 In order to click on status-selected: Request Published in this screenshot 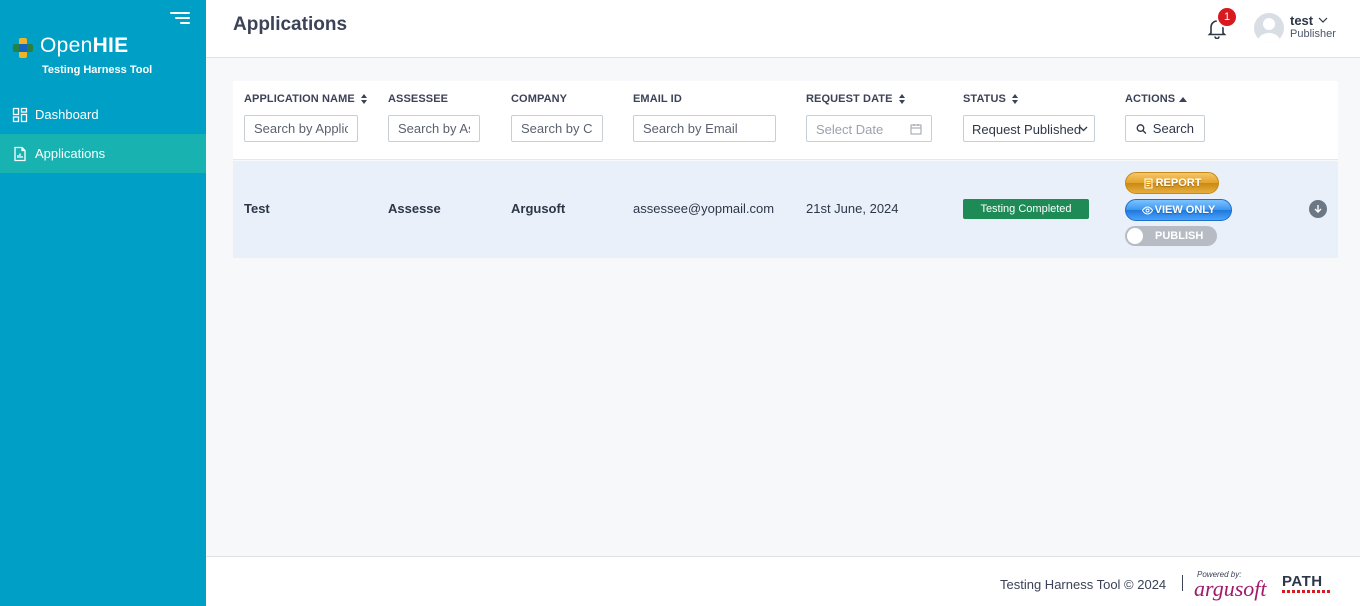, I will do `click(1027, 129)`.